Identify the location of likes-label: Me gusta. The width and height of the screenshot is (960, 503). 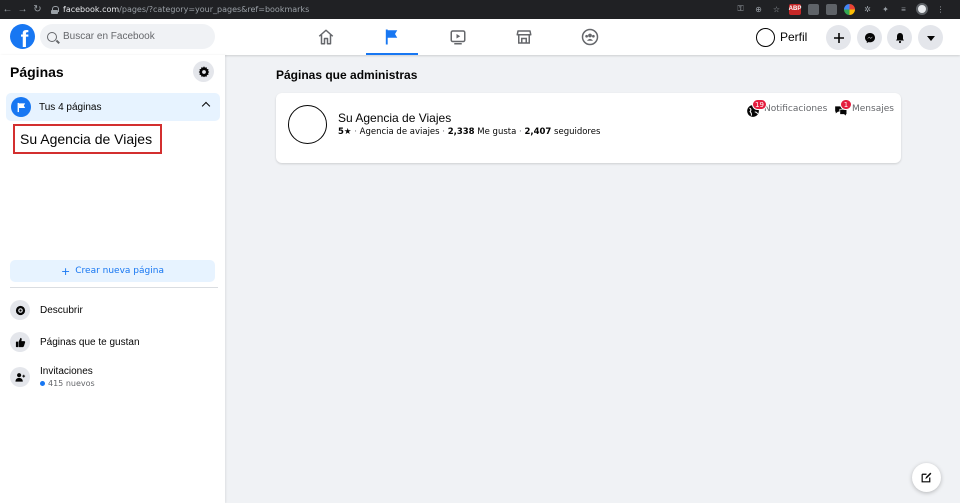
(497, 132).